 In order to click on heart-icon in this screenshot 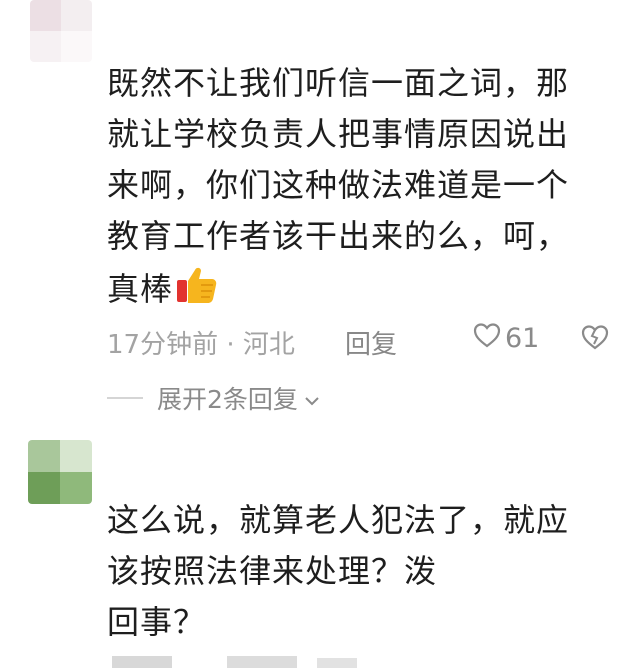, I will do `click(487, 338)`.